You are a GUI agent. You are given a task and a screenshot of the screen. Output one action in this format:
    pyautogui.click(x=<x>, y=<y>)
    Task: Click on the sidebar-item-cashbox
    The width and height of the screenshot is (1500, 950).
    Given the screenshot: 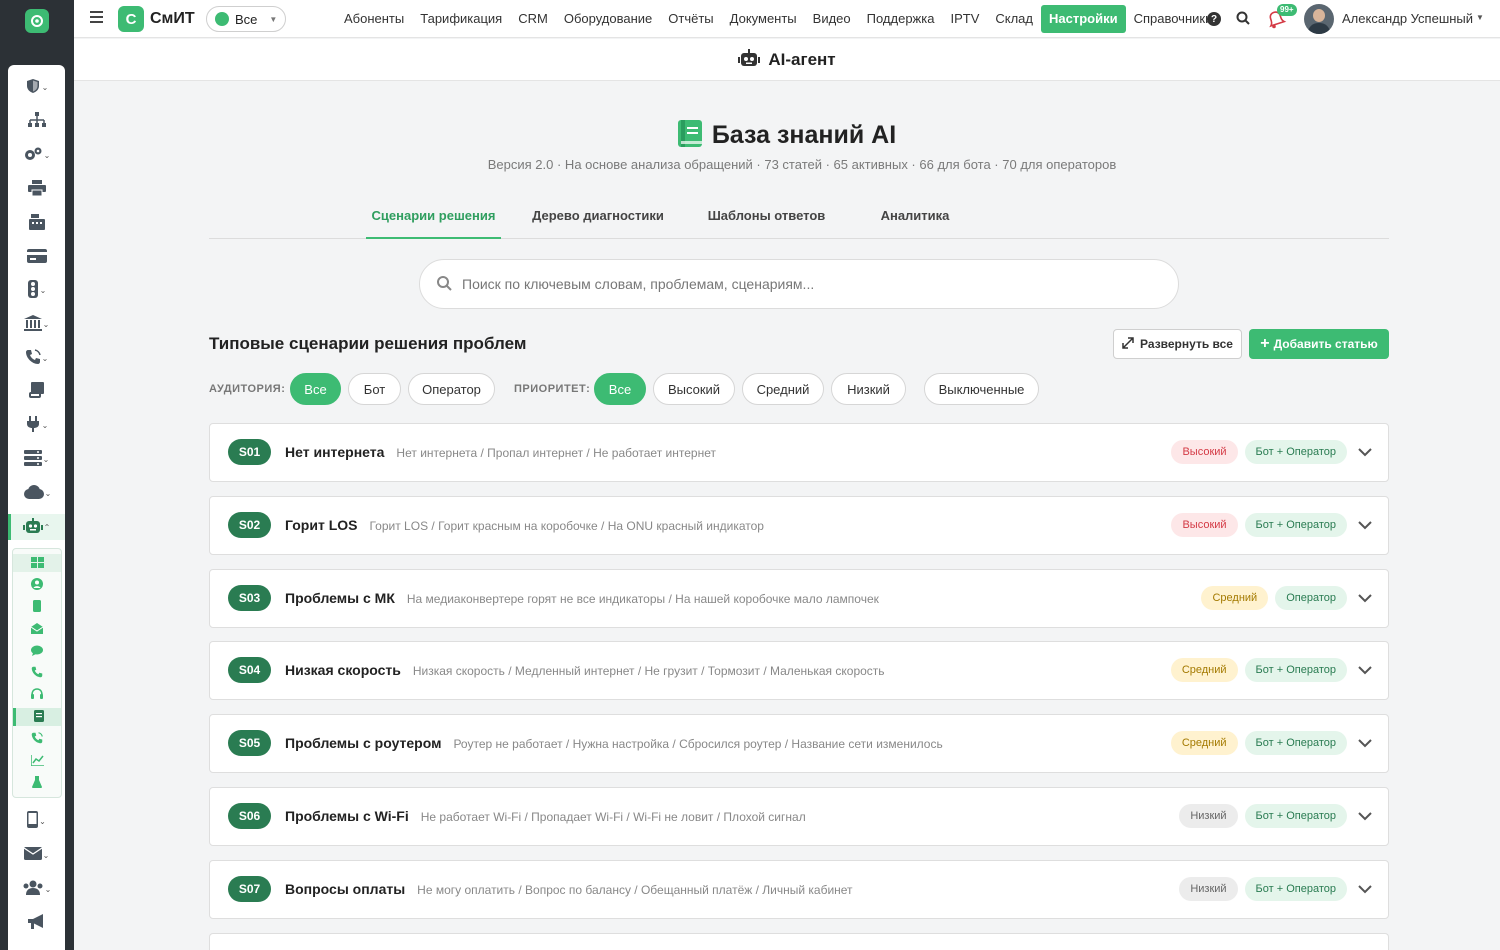 What is the action you would take?
    pyautogui.click(x=36, y=223)
    